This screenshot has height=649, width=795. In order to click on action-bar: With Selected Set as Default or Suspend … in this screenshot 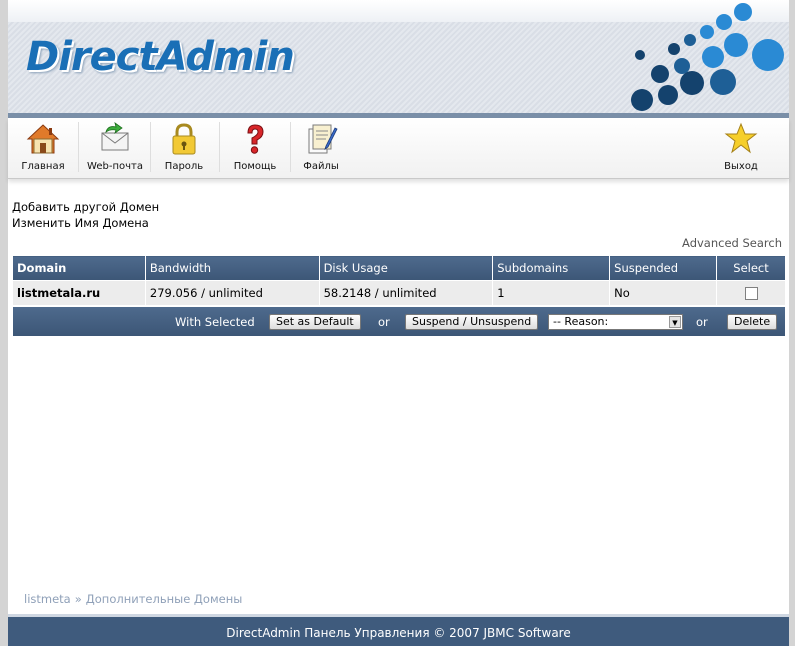, I will do `click(399, 321)`.